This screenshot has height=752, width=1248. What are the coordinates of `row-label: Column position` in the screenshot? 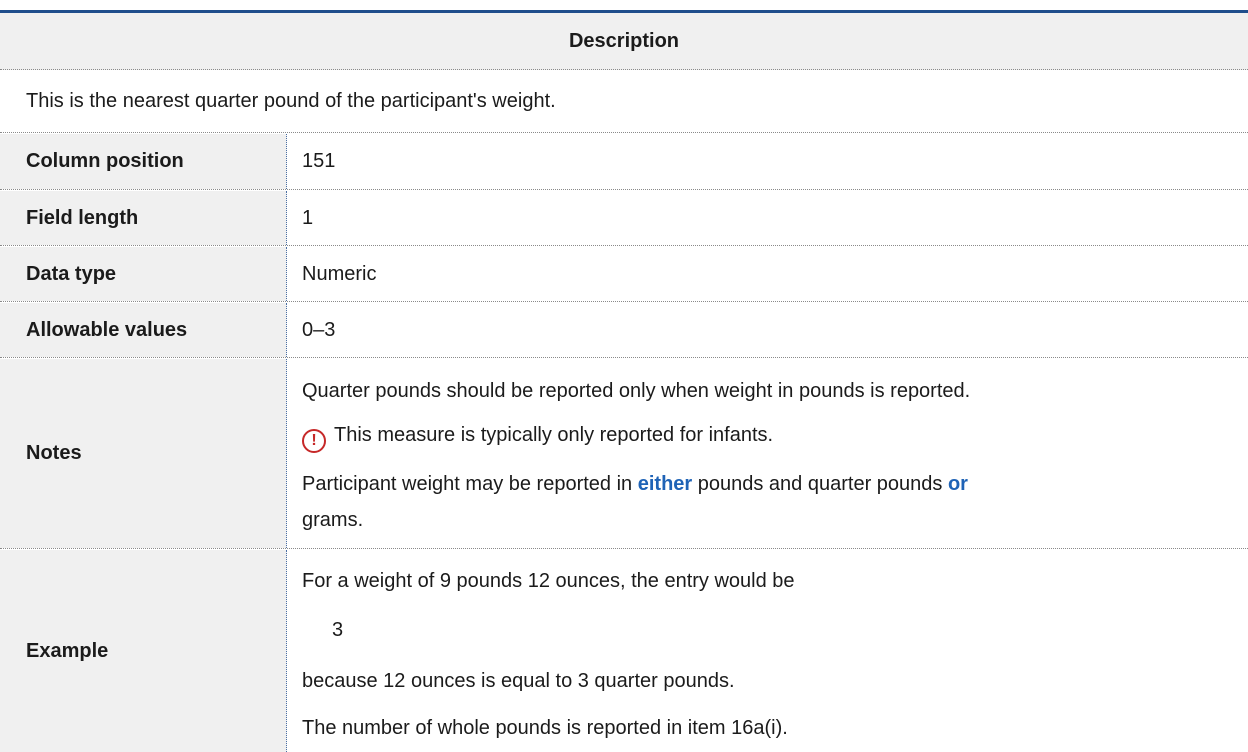 It's located at (143, 161).